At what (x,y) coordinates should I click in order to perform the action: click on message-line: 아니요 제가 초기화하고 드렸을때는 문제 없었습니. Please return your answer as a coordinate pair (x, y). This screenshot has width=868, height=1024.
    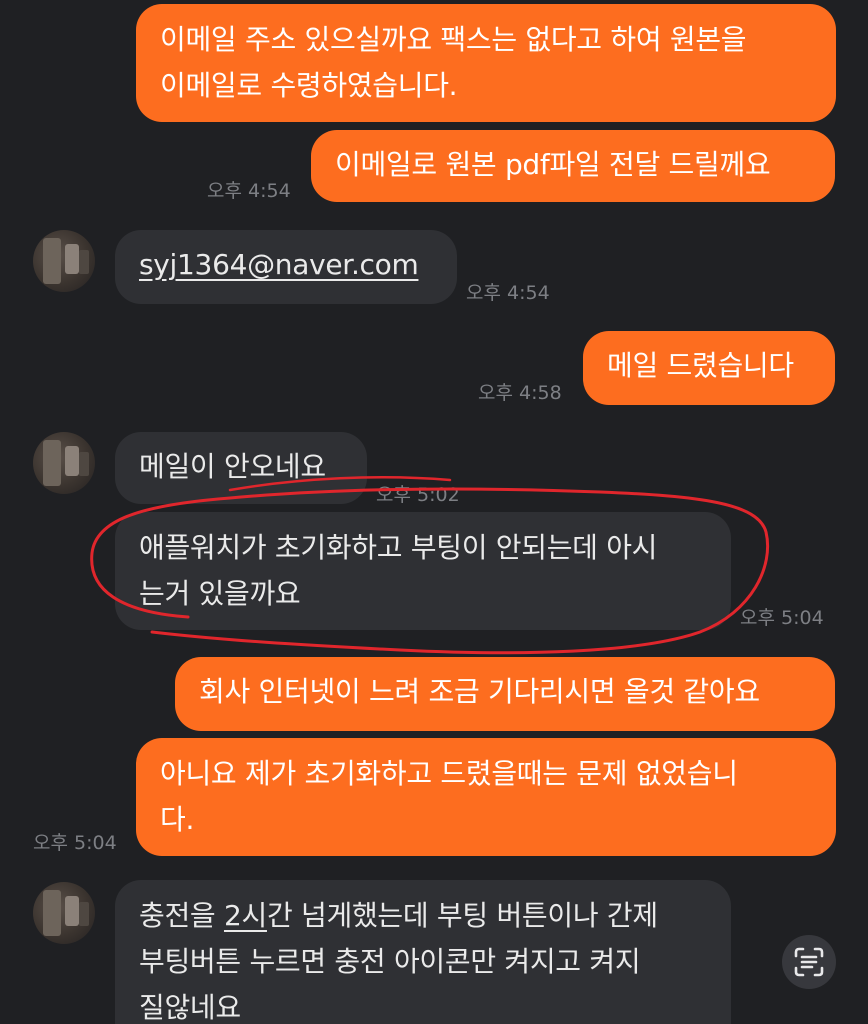
    Looking at the image, I should click on (449, 773).